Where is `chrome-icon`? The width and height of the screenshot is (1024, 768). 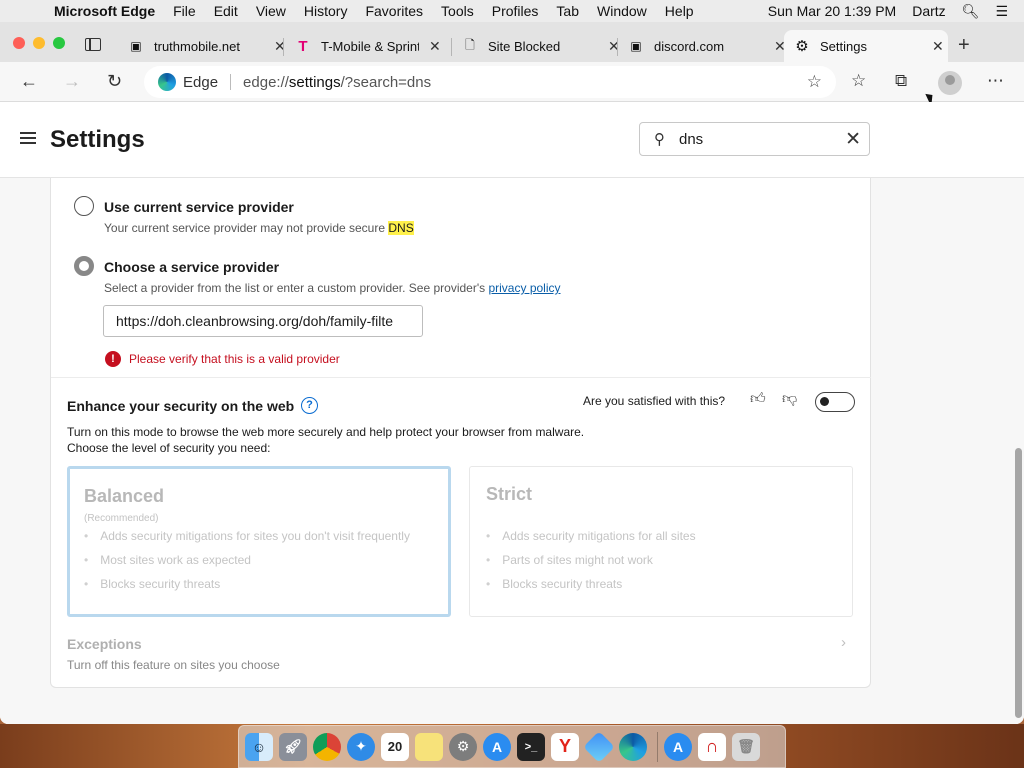 chrome-icon is located at coordinates (327, 746).